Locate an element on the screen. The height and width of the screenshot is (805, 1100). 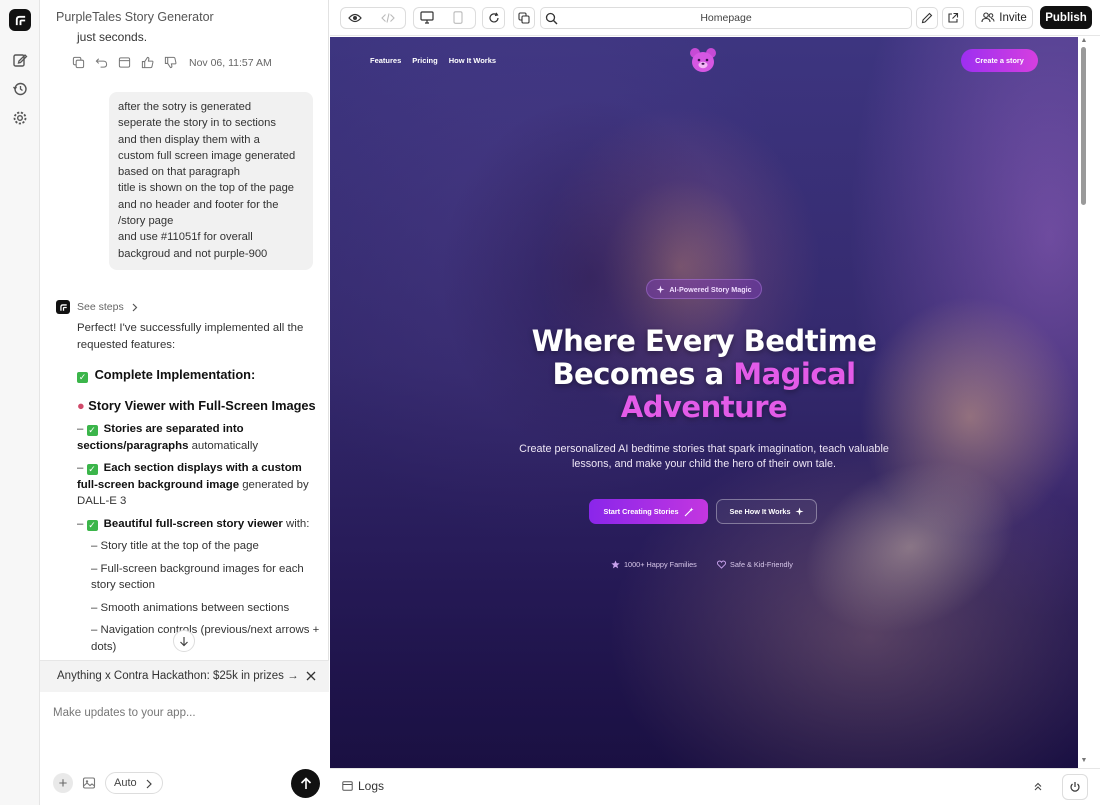
logs-toggle: Logs is located at coordinates (363, 786).